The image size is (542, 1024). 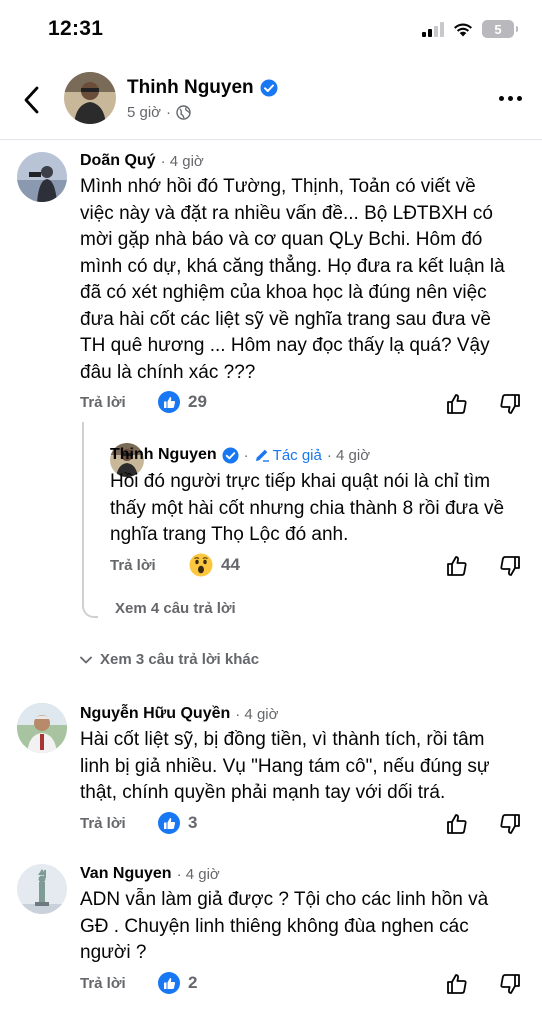 I want to click on view-replies-label: Xem 4 câu trả lời, so click(x=175, y=608).